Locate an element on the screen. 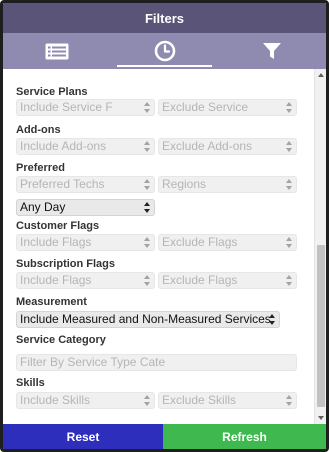 The height and width of the screenshot is (452, 329). preferred-day-select: Any Day is located at coordinates (85, 207).